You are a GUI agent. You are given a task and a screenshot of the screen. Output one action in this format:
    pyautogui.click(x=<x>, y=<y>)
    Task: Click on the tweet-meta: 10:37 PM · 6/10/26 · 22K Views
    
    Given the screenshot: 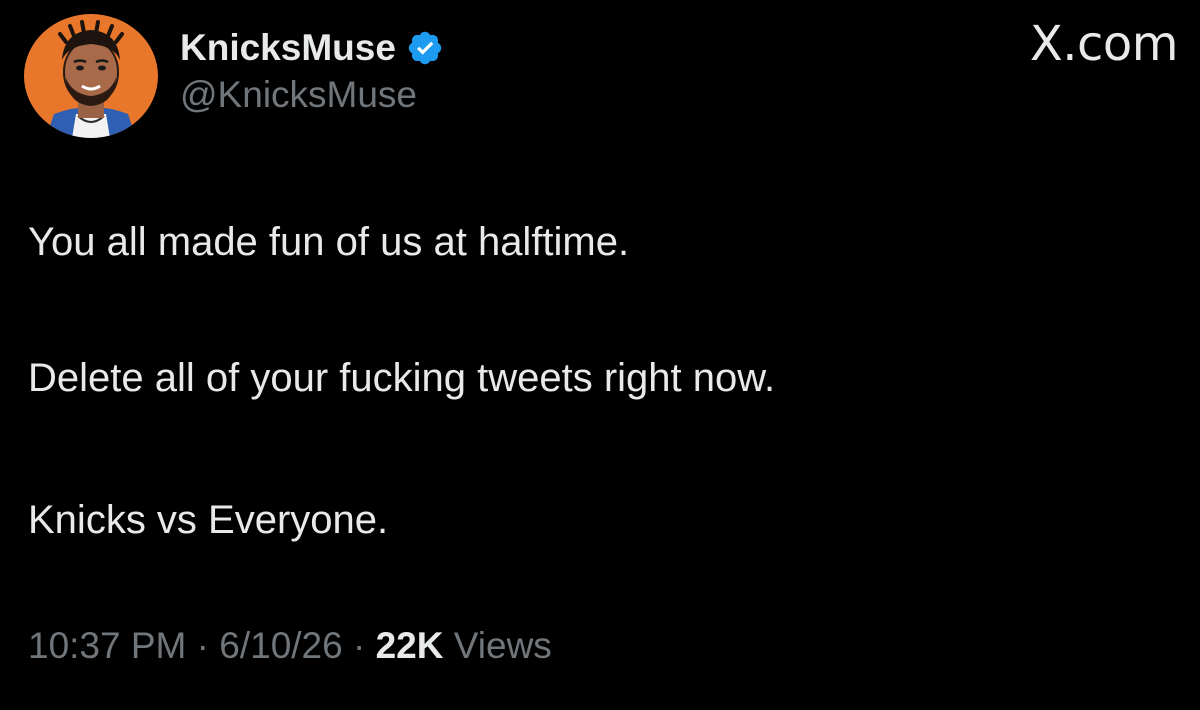 What is the action you would take?
    pyautogui.click(x=290, y=646)
    